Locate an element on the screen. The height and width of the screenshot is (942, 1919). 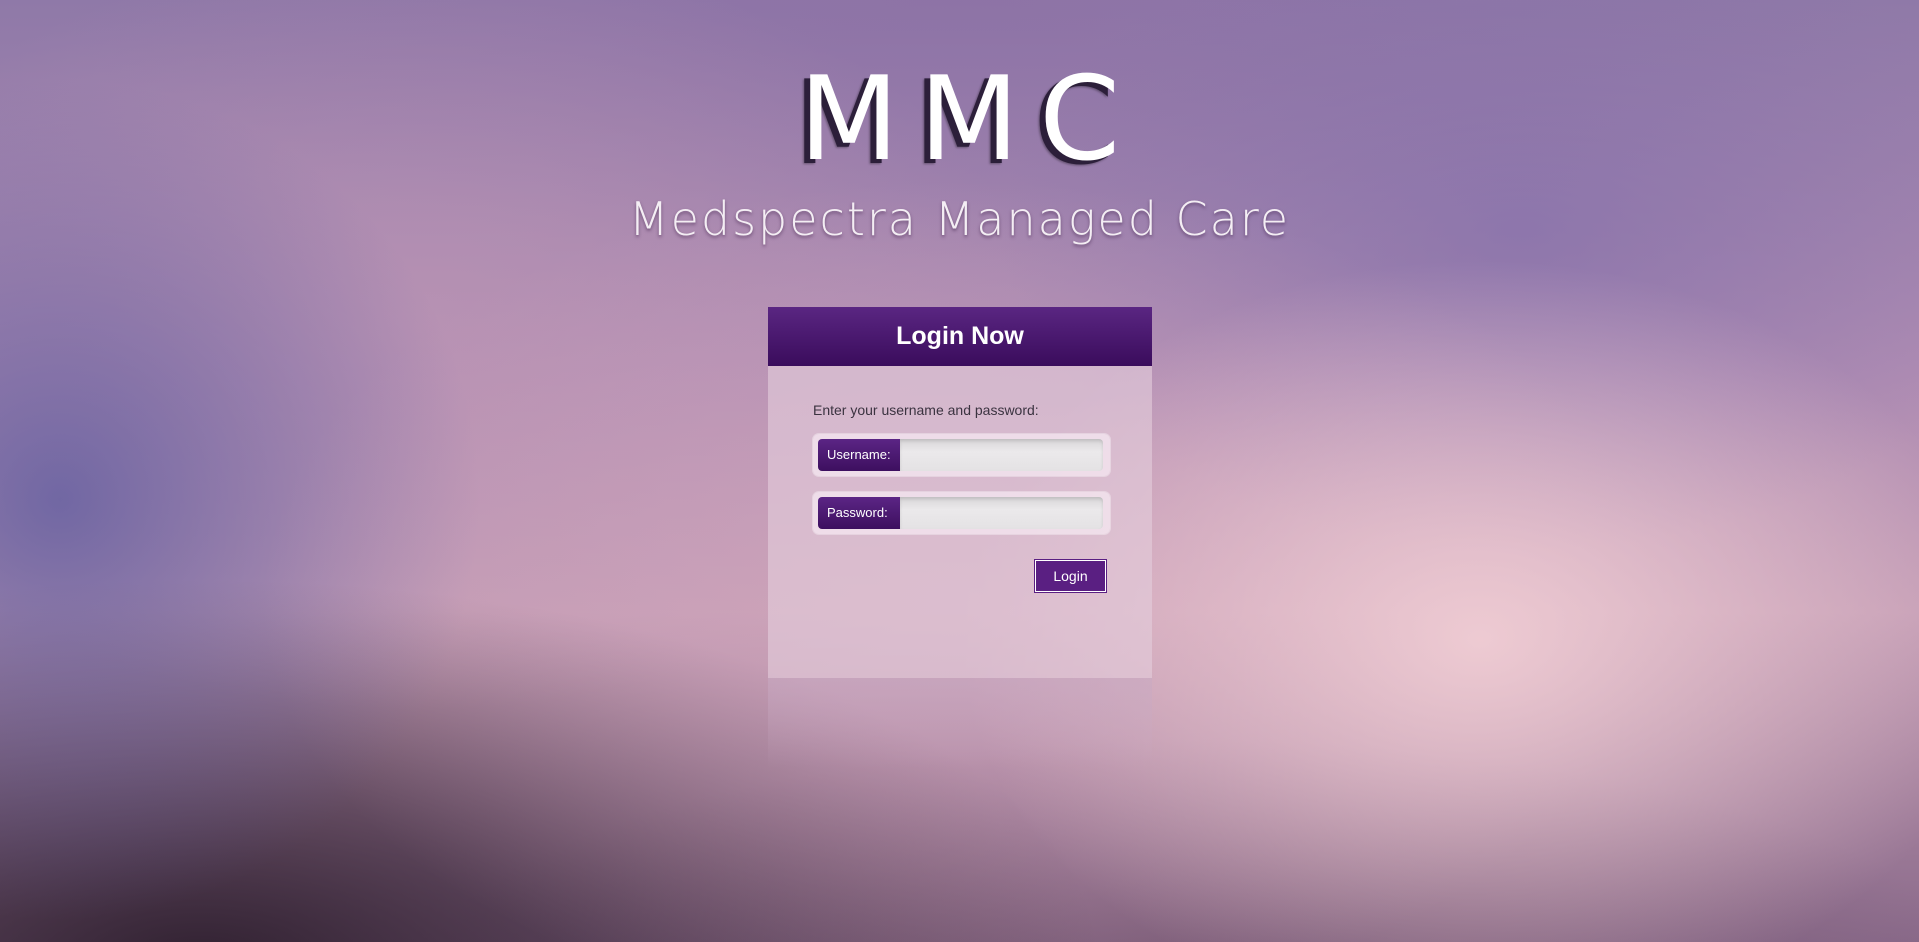
login-instructions: Enter your username and password: is located at coordinates (926, 410).